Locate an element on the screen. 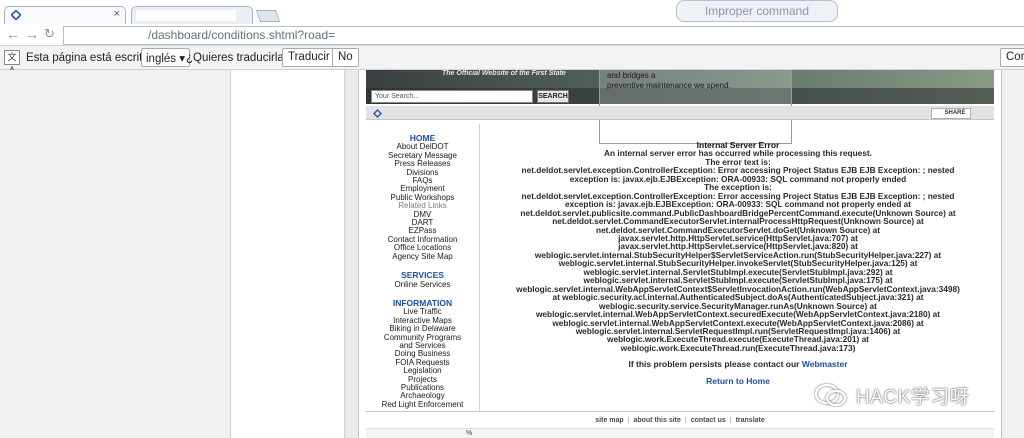 This screenshot has height=438, width=1024. left-blank-column is located at coordinates (287, 254).